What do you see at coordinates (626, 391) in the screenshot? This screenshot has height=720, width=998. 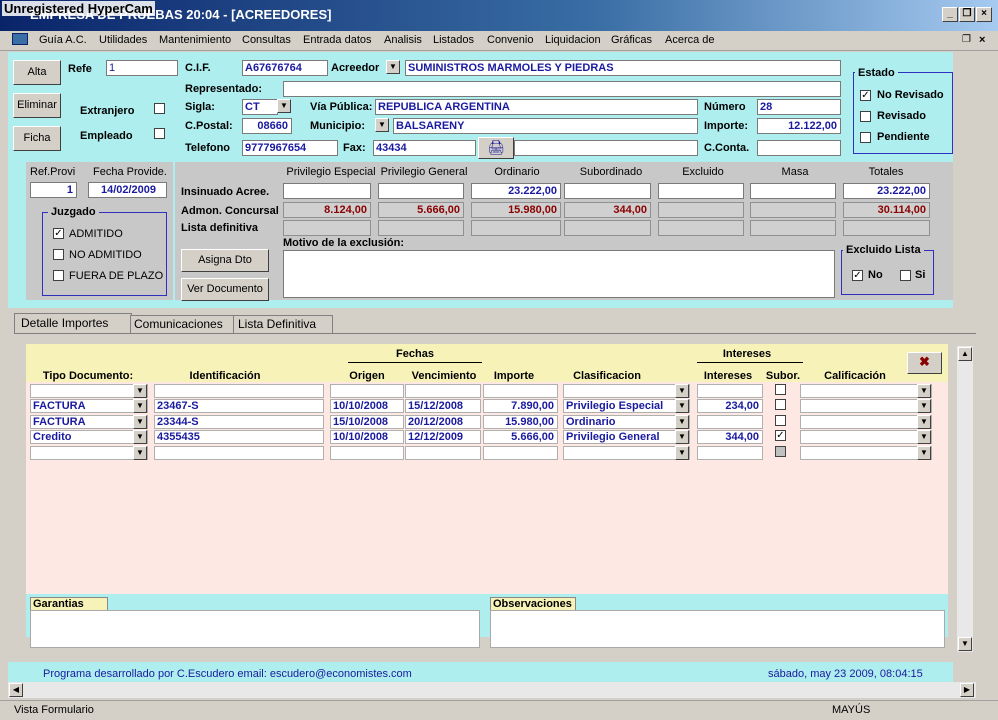 I see `row0-clasif` at bounding box center [626, 391].